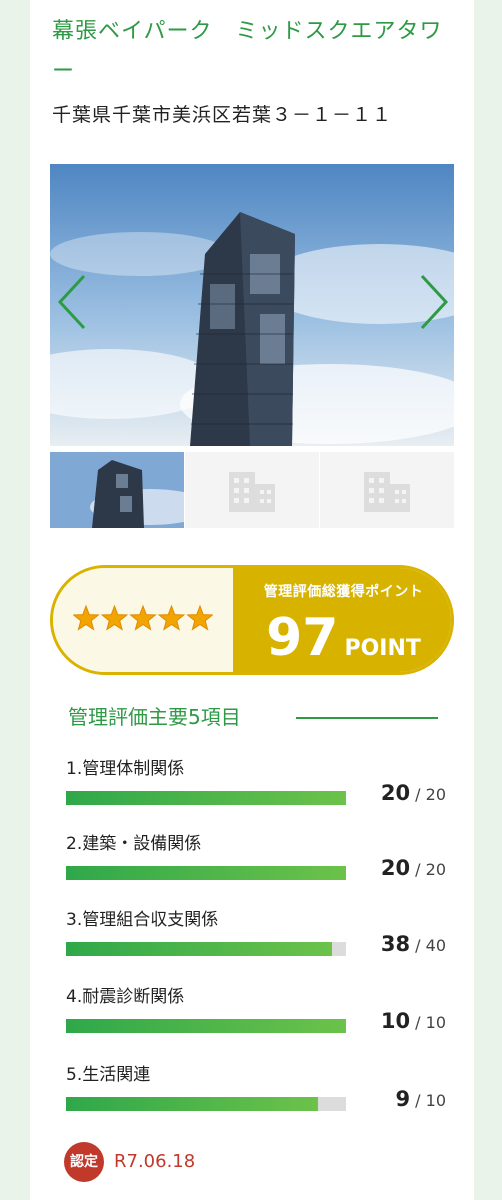  I want to click on star-rating-panel, so click(143, 620).